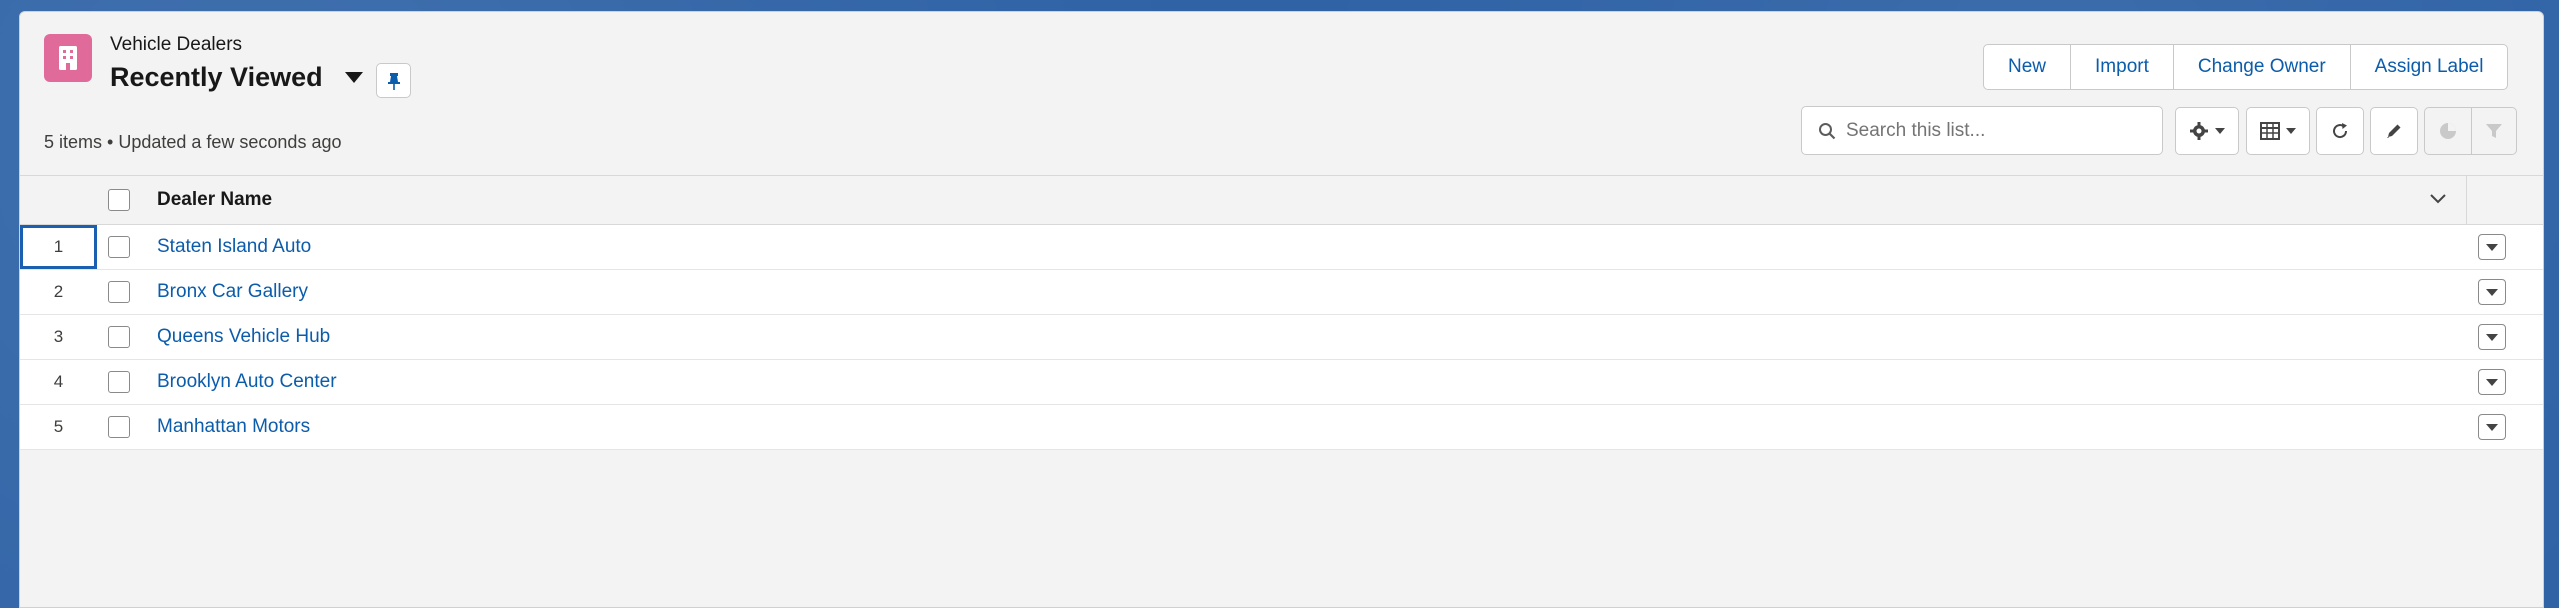 Image resolution: width=2559 pixels, height=608 pixels. I want to click on list-view-selector: Recently Viewed, so click(236, 77).